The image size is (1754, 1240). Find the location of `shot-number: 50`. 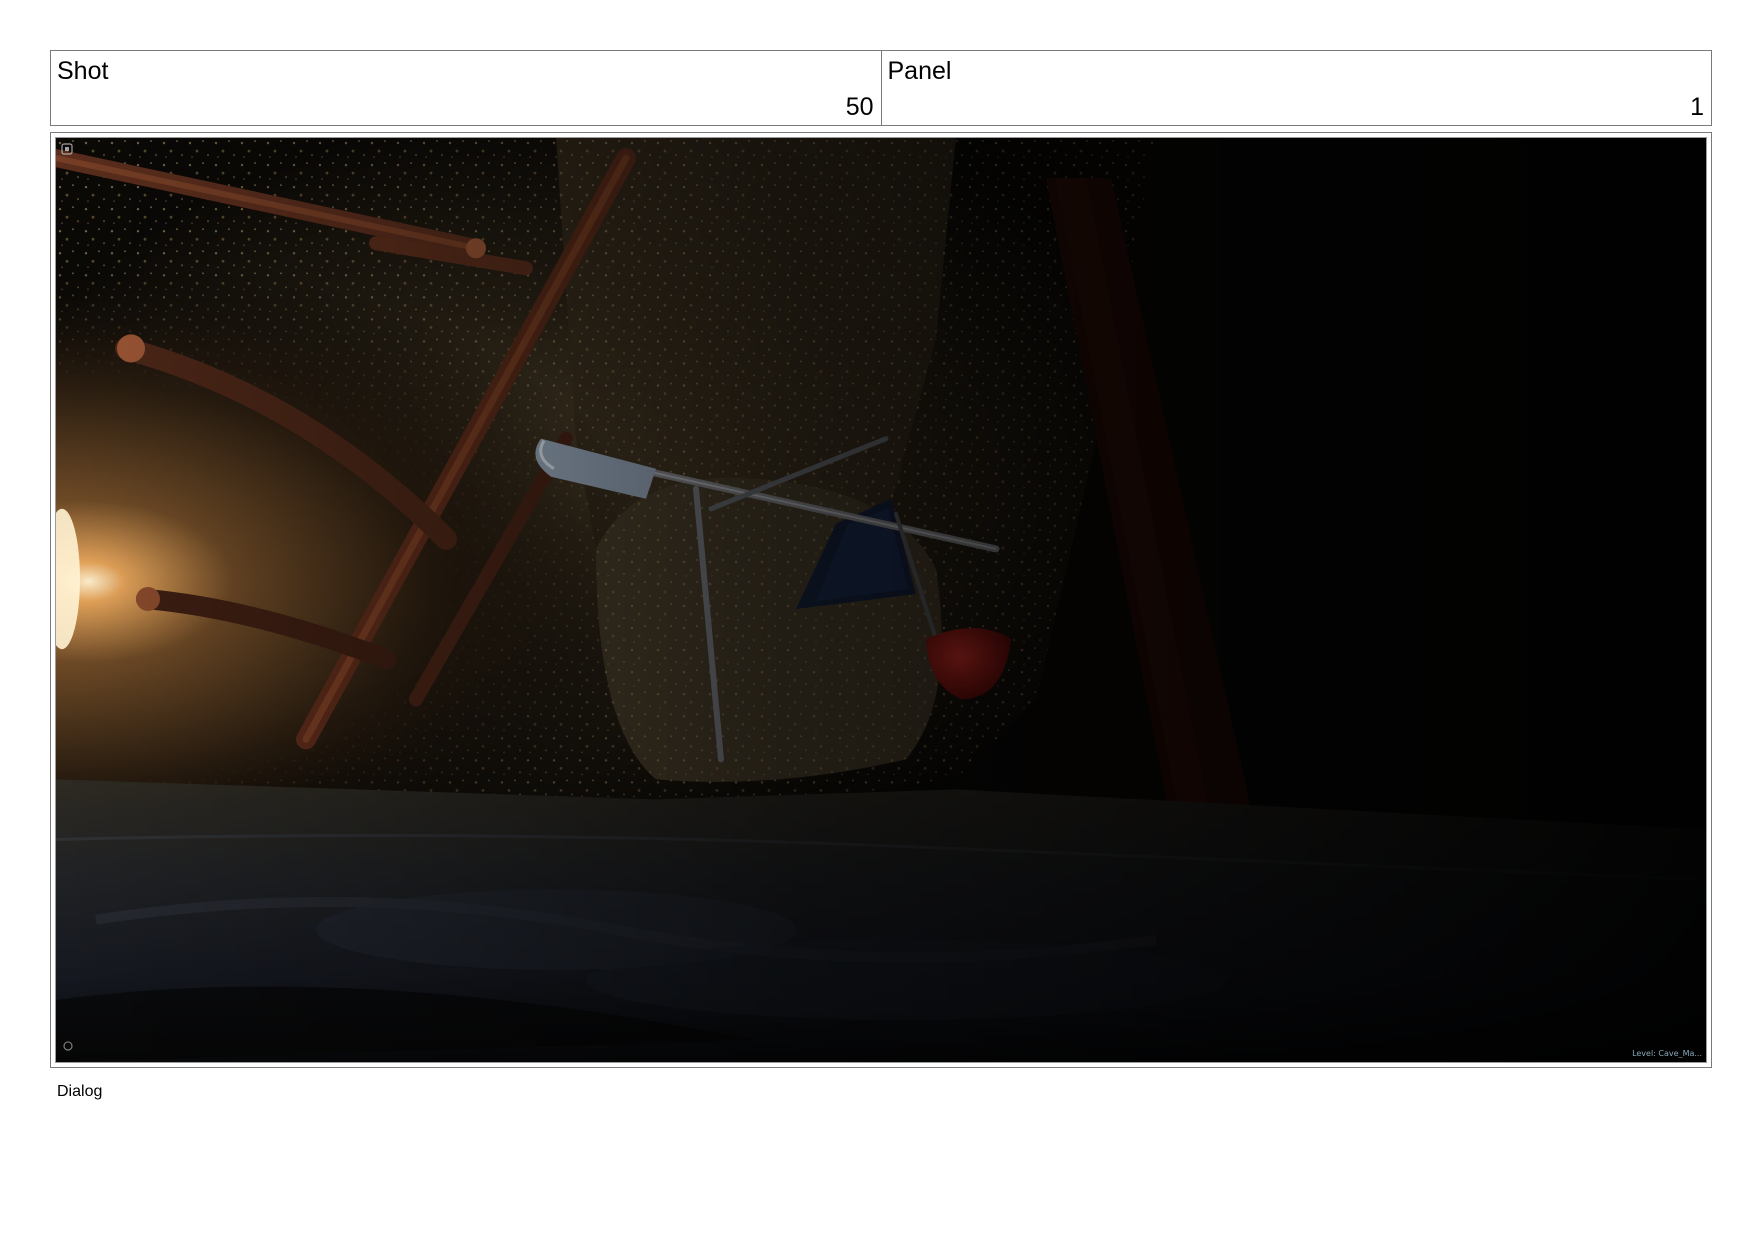

shot-number: 50 is located at coordinates (859, 107).